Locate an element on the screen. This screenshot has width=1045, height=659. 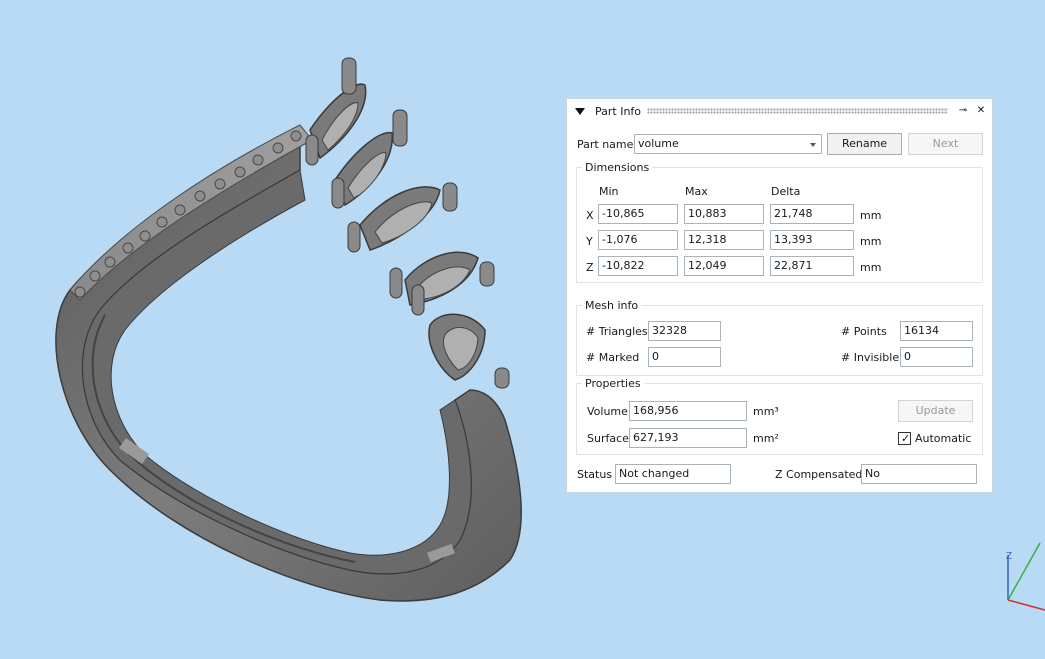
marked-field: 0 is located at coordinates (684, 357).